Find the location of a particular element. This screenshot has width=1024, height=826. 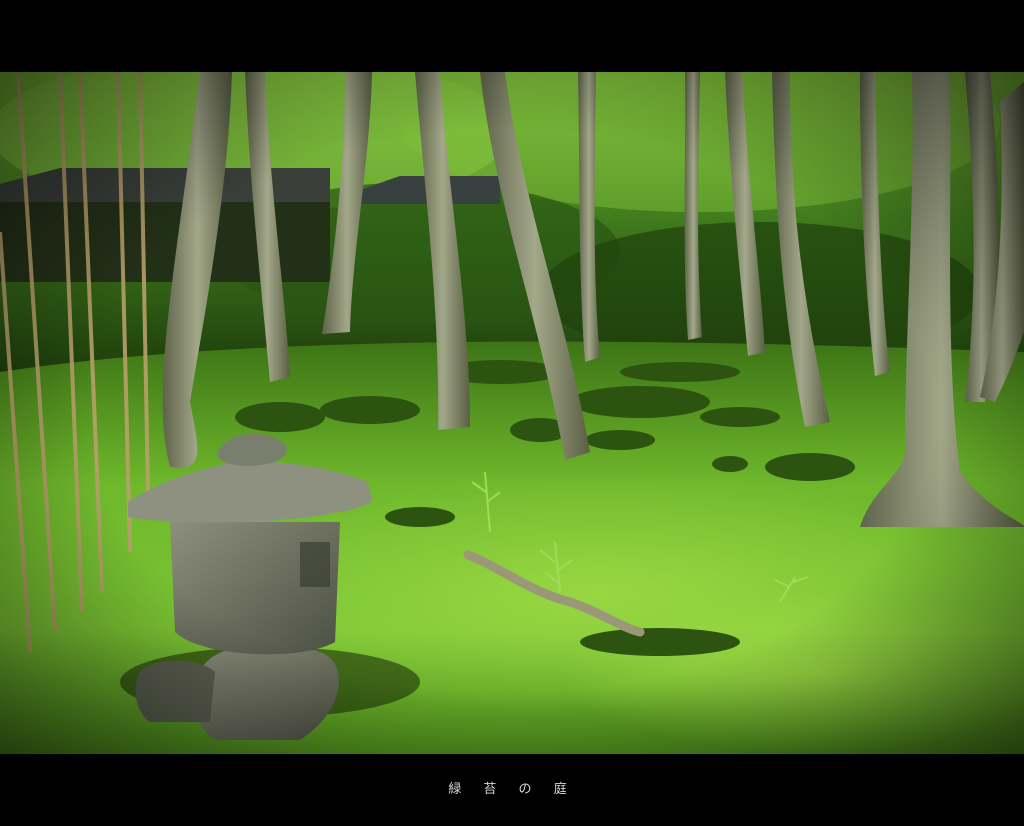

photo-caption: 緑 苔 の 庭 is located at coordinates (512, 789).